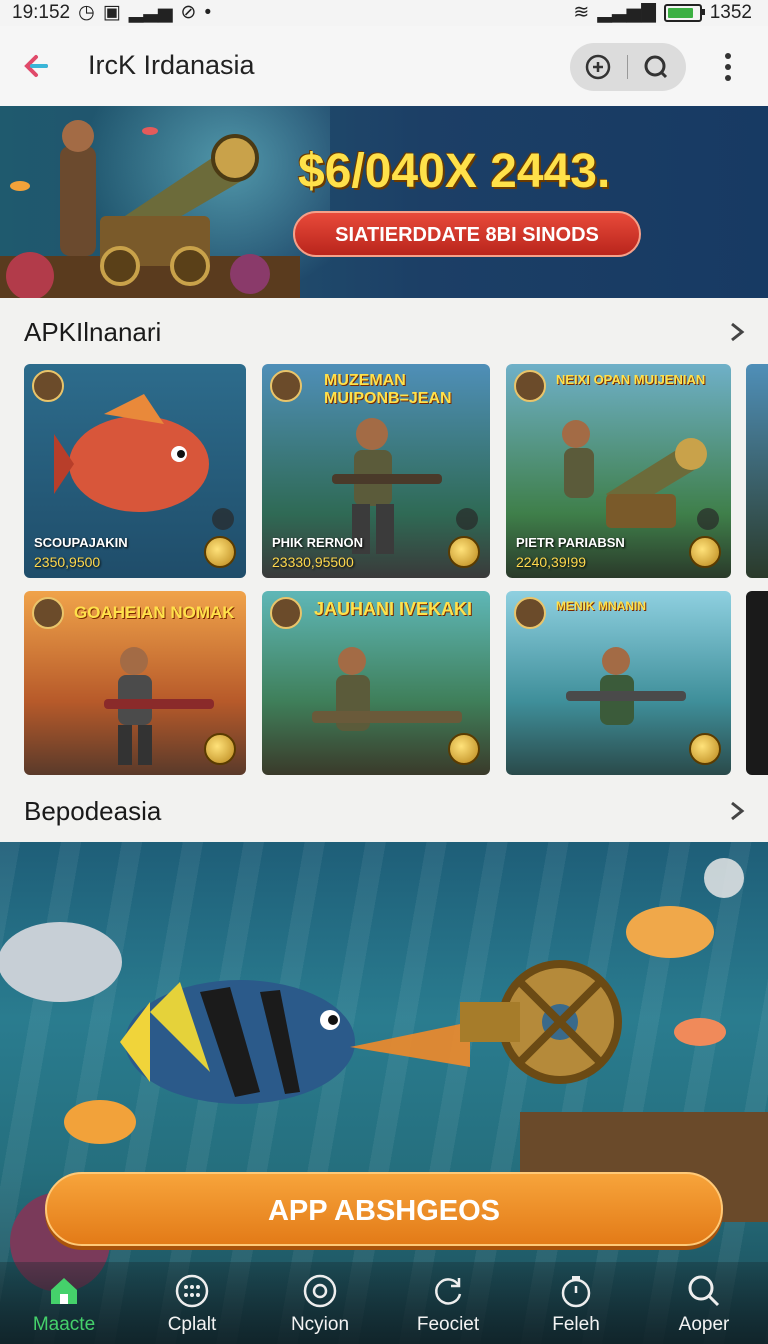 This screenshot has width=768, height=1344. I want to click on app-bar: IrcK Irdanasia, so click(384, 66).